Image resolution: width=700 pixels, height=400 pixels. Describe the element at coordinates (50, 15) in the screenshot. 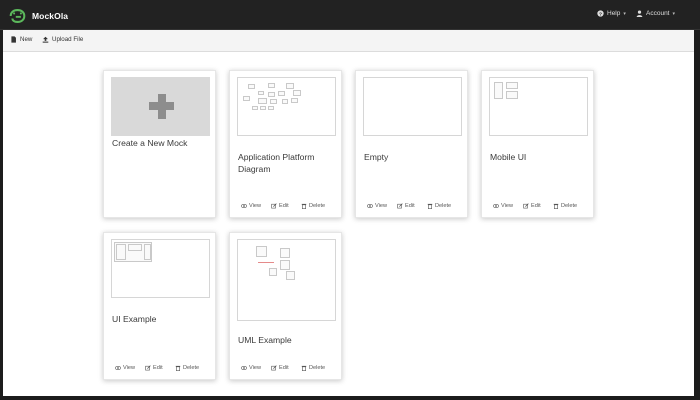

I see `app-name: MockOla` at that location.